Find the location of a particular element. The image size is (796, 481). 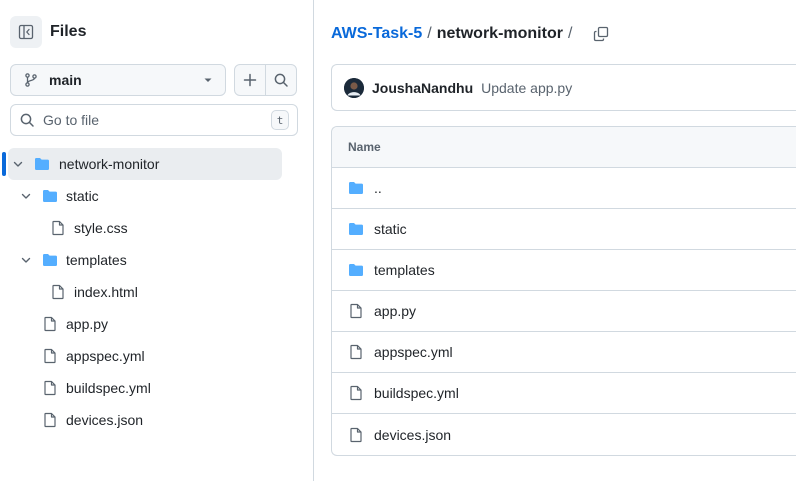

commit-author-link: JoushaNandhu is located at coordinates (422, 88).